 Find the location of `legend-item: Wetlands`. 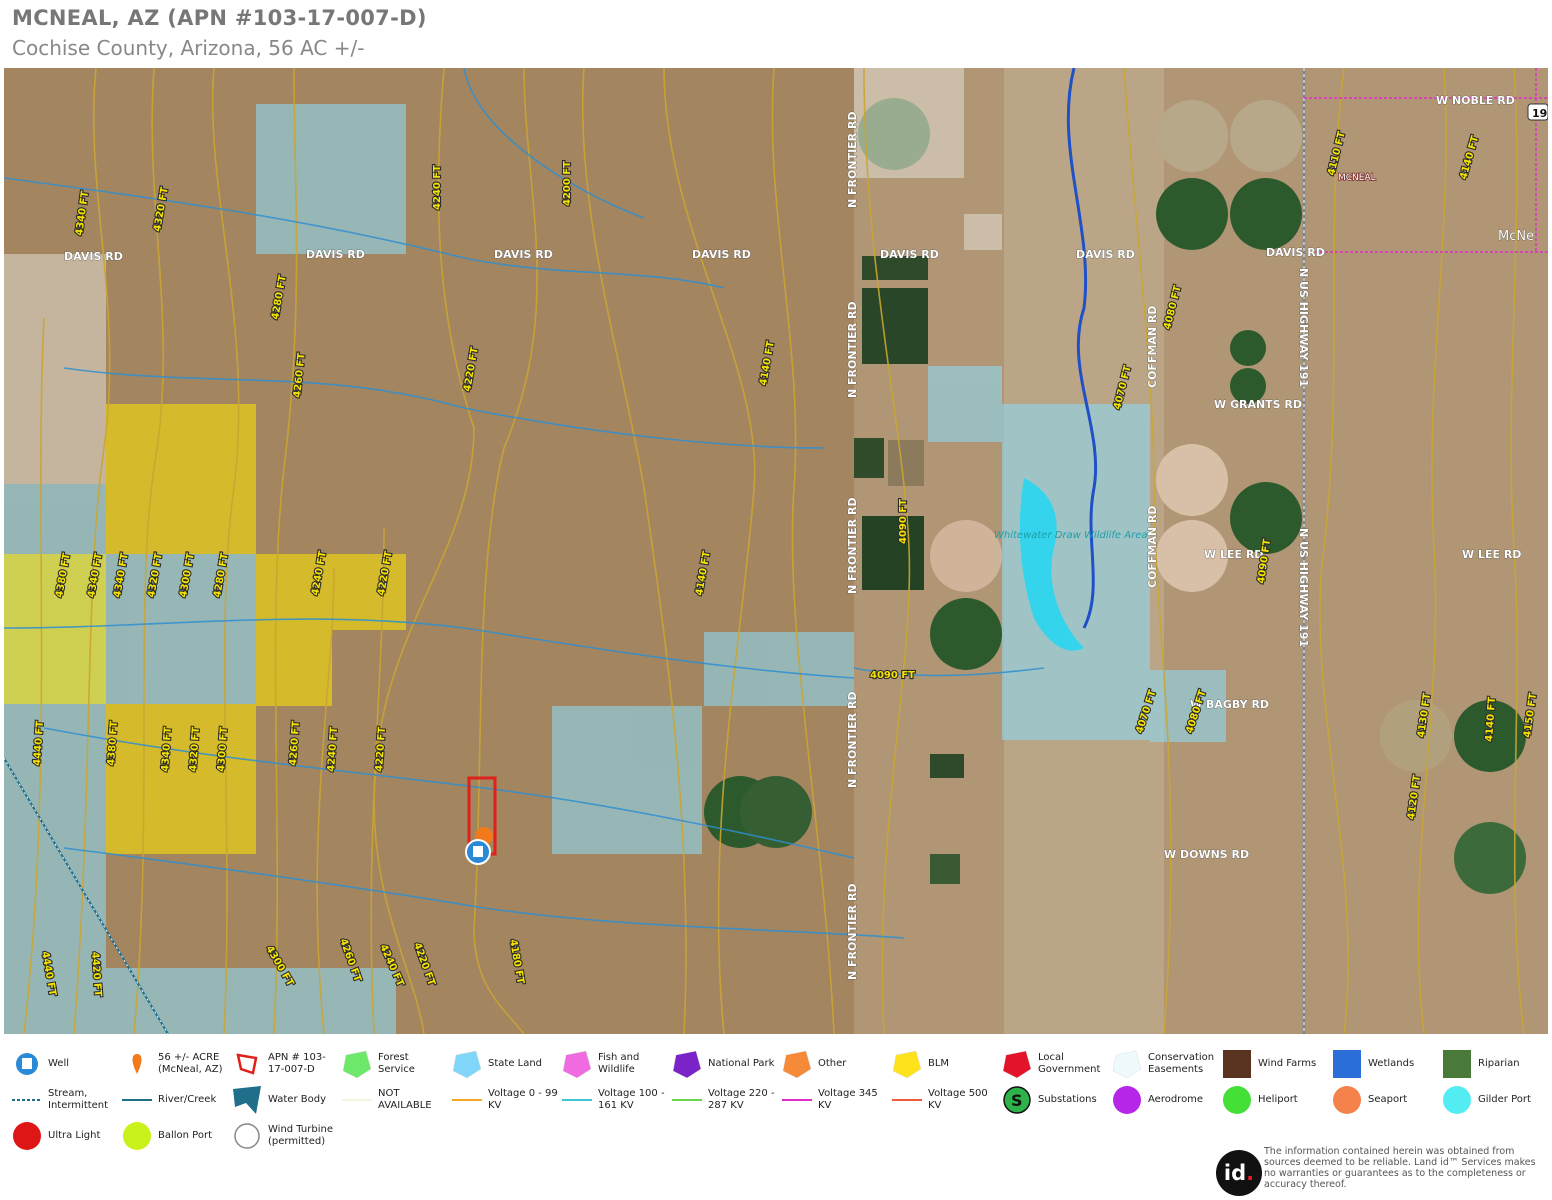

legend-item: Wetlands is located at coordinates (1385, 1064).